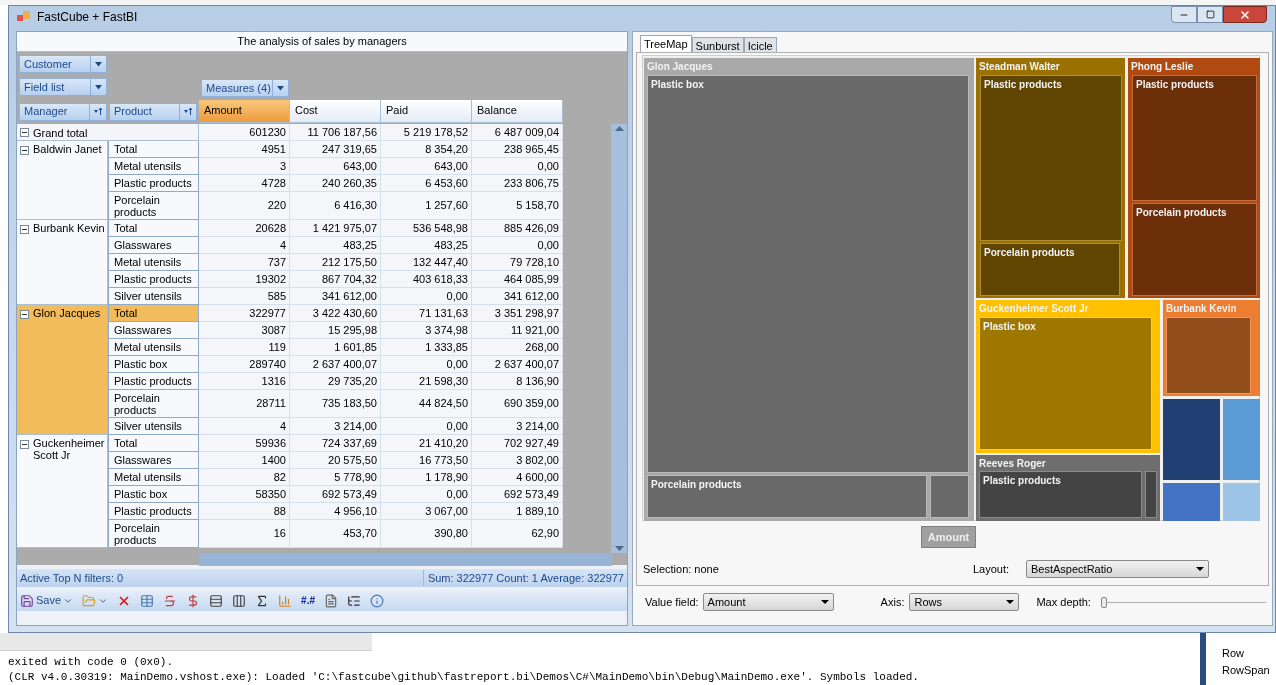  I want to click on treemap-tile: Steadman Walter Plastic products Porcelain products, so click(1050, 178).